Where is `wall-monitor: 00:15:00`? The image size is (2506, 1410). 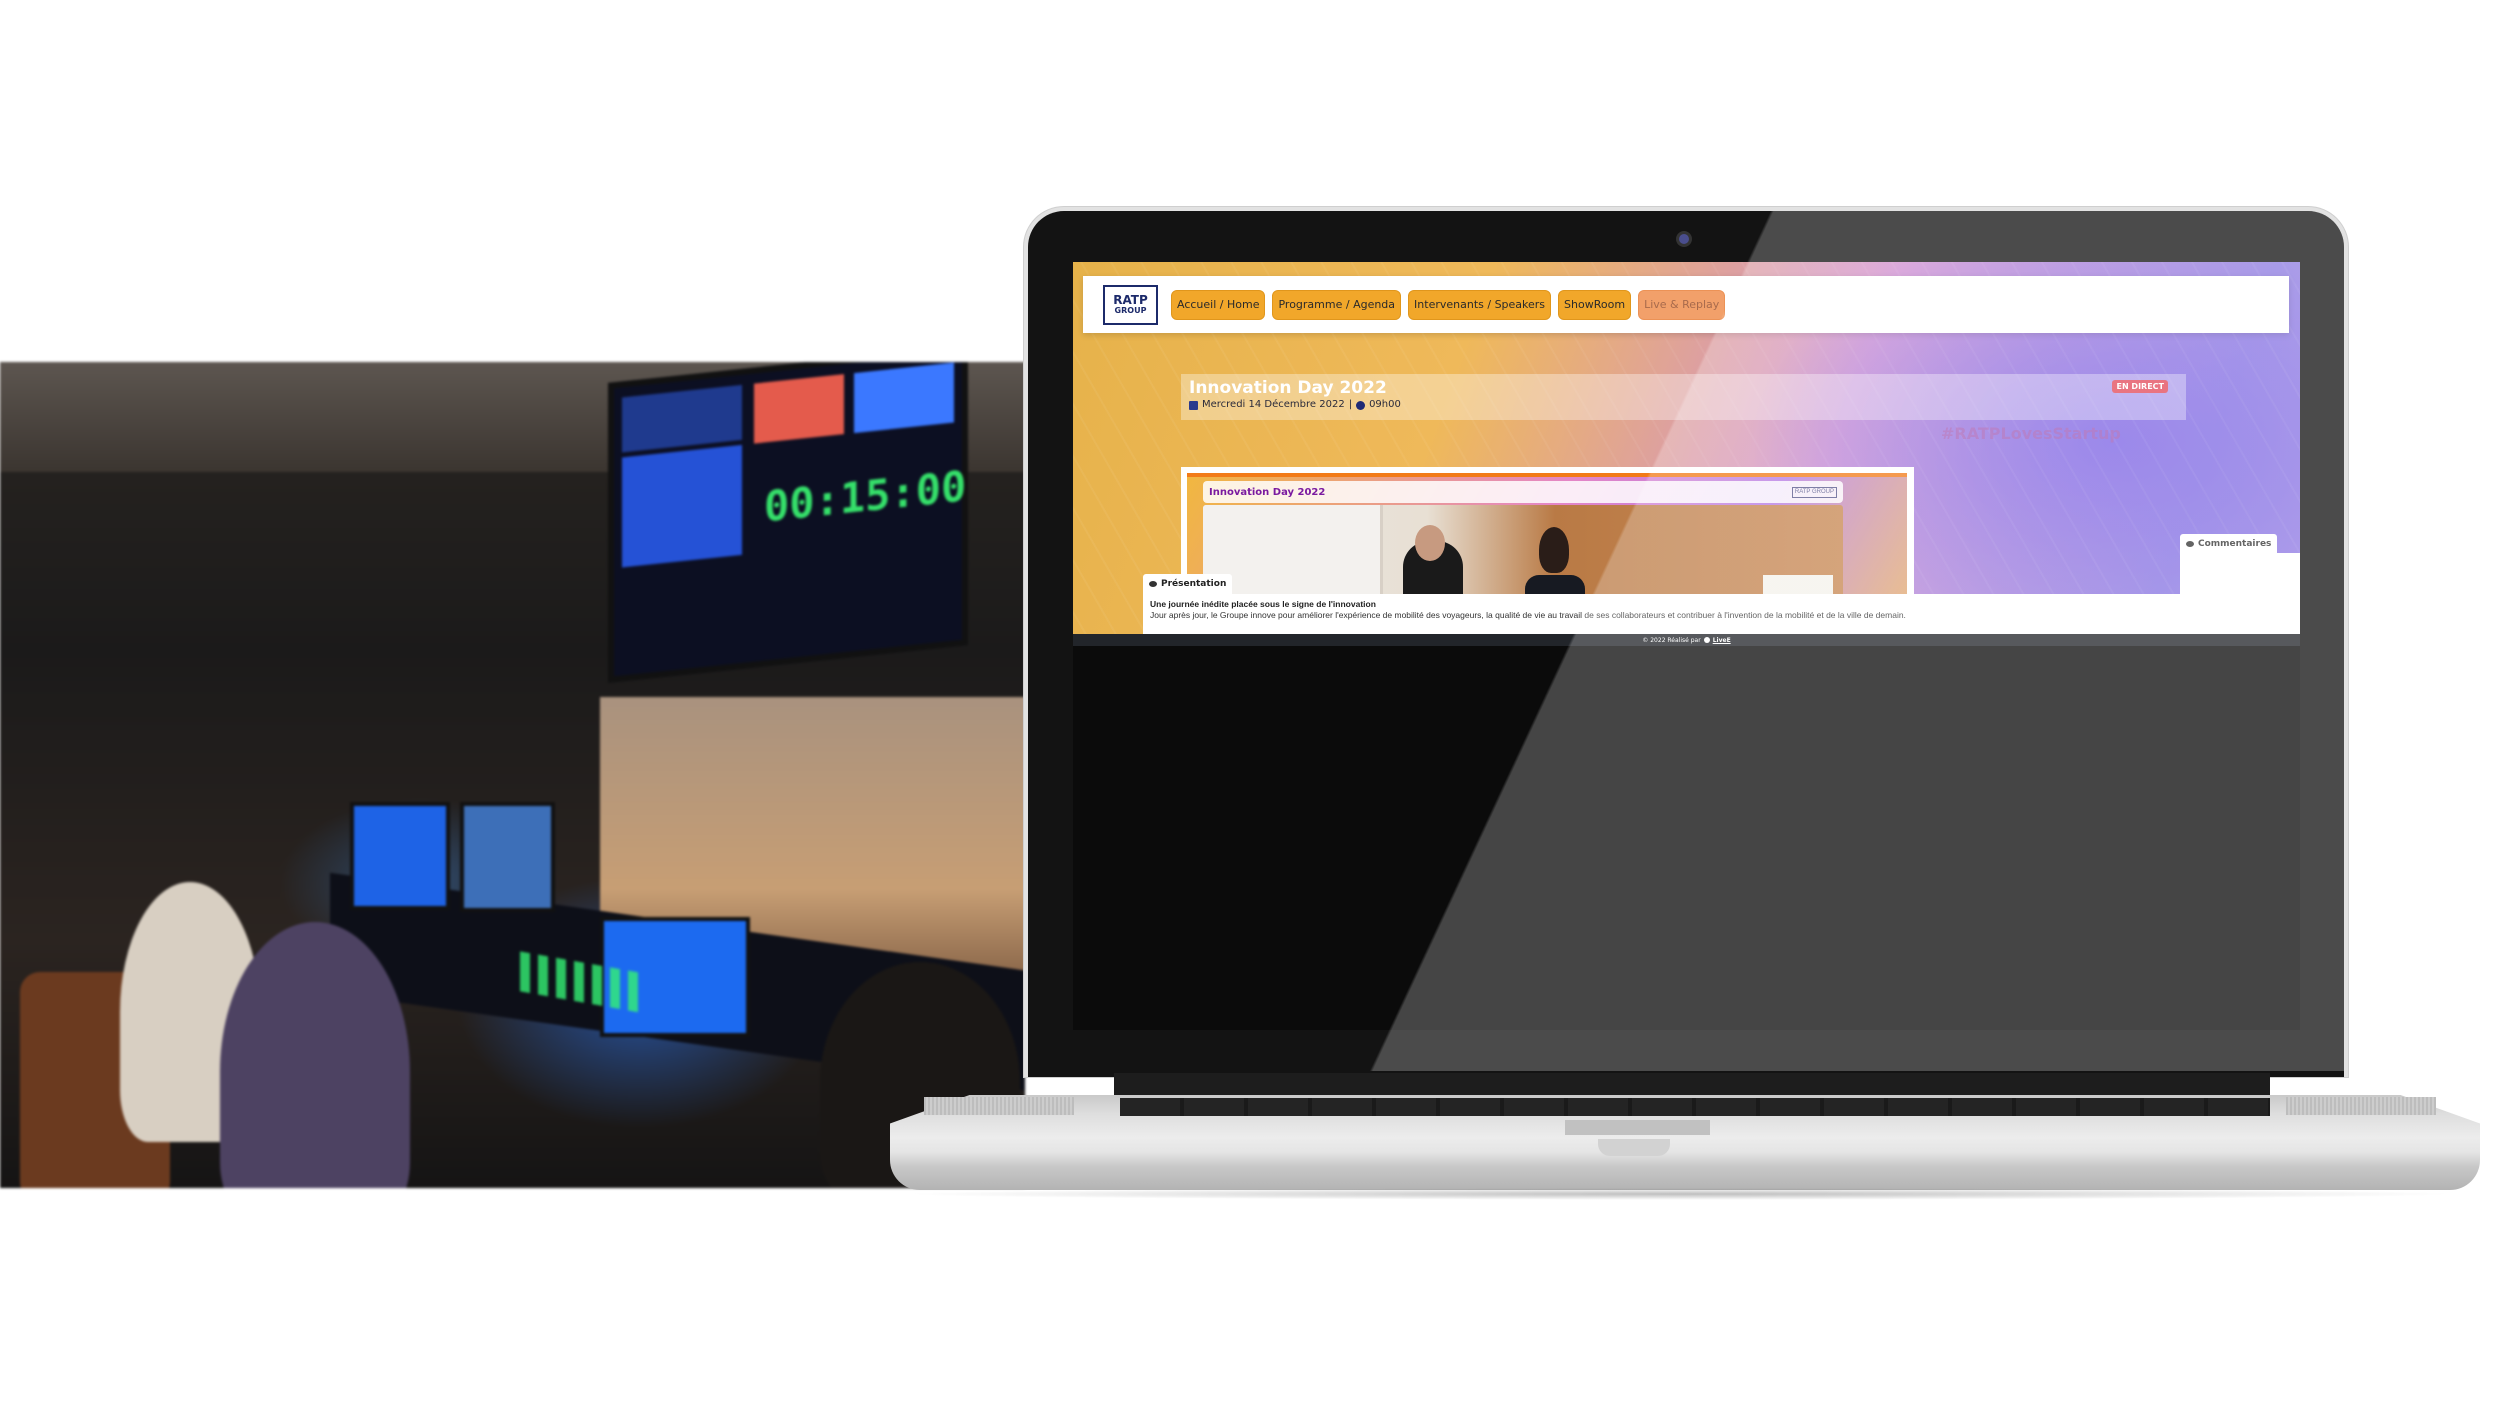 wall-monitor: 00:15:00 is located at coordinates (788, 522).